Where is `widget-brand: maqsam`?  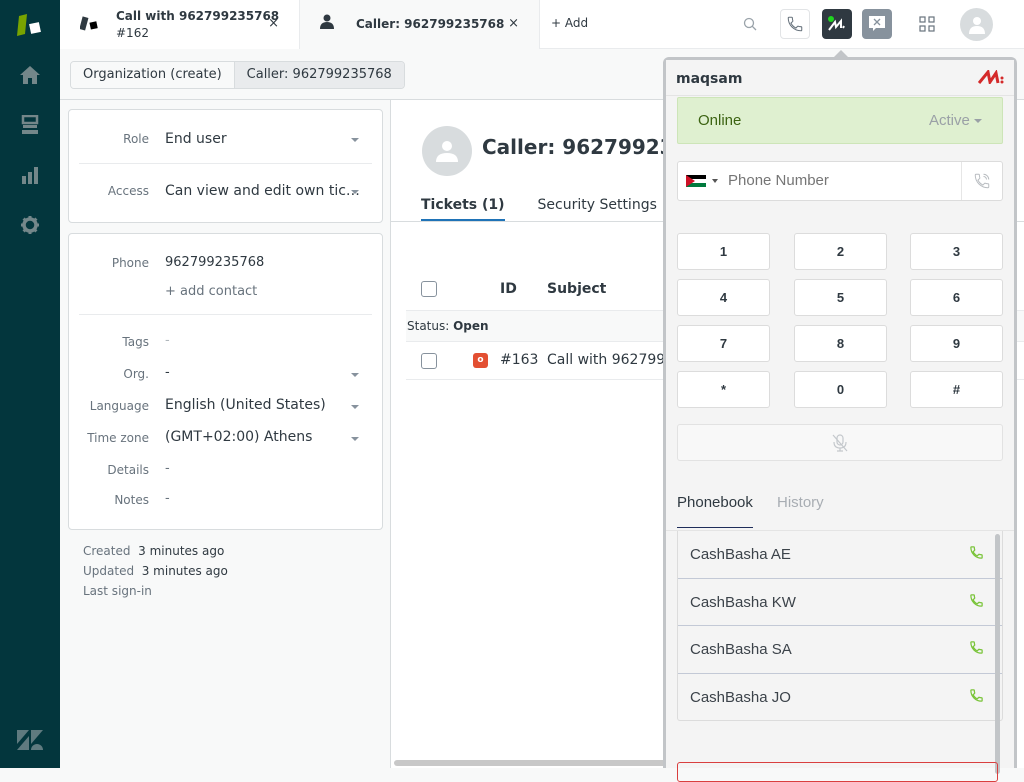 widget-brand: maqsam is located at coordinates (709, 79).